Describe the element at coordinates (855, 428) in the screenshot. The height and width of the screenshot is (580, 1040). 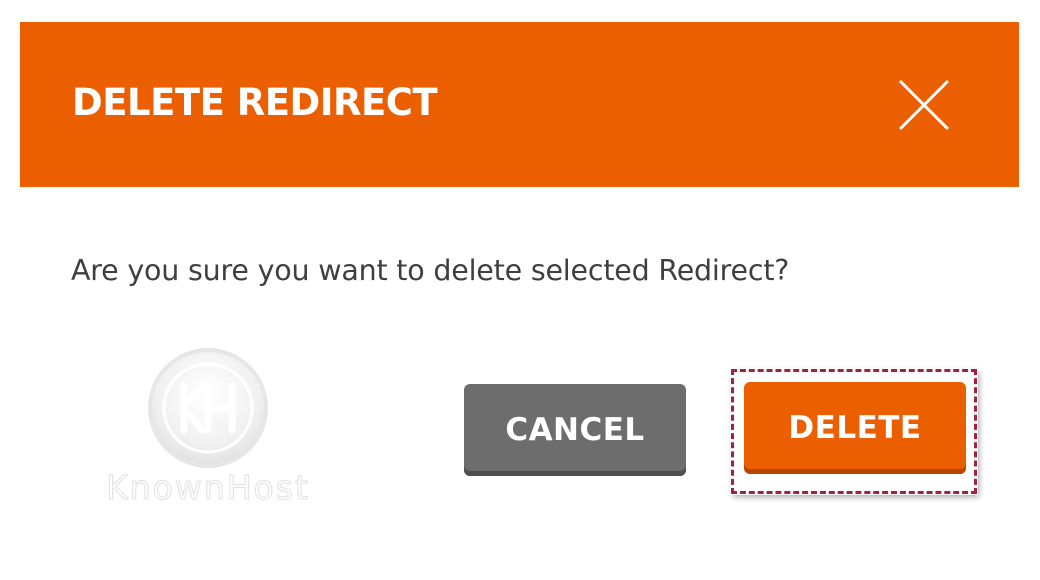
I see `delete-button: DELETE` at that location.